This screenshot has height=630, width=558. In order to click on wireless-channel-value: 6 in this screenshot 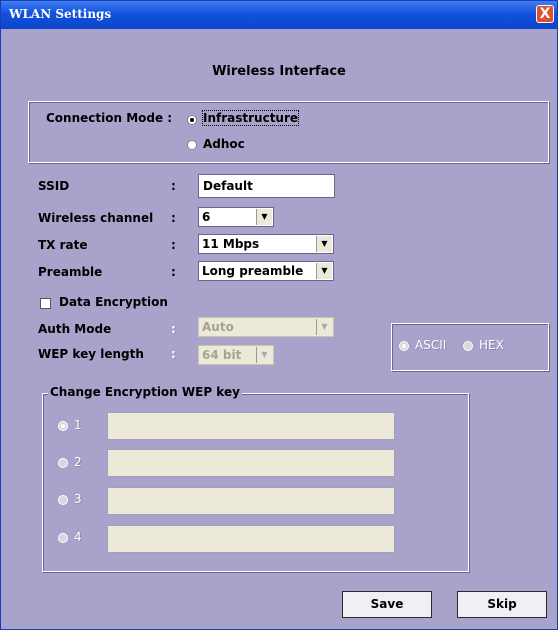, I will do `click(206, 217)`.